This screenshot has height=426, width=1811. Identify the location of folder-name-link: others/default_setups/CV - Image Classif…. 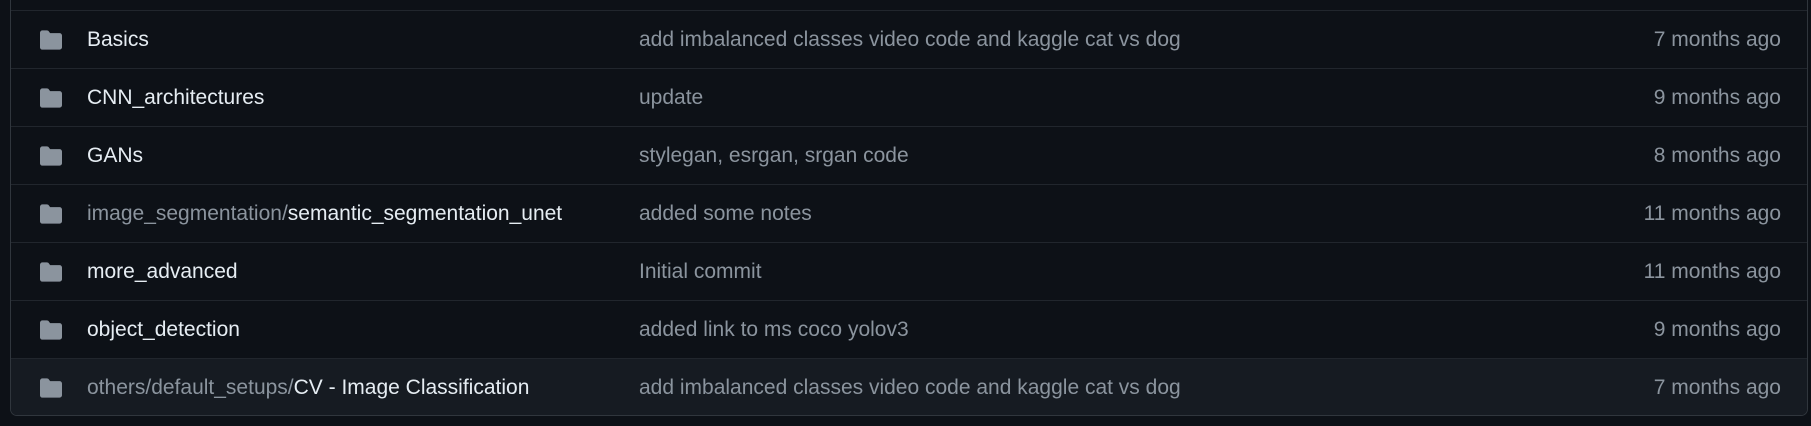
(308, 388).